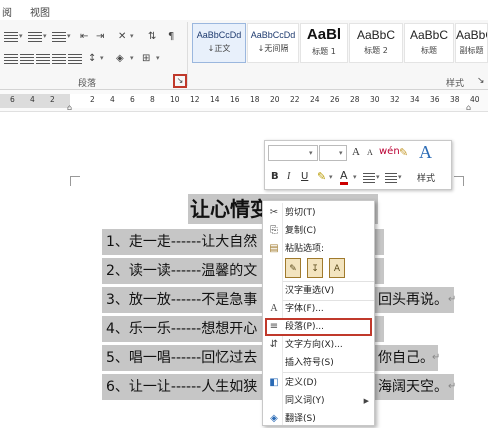 This screenshot has width=488, height=428. I want to click on style-heading-2: AaBbC 标题 2, so click(376, 43).